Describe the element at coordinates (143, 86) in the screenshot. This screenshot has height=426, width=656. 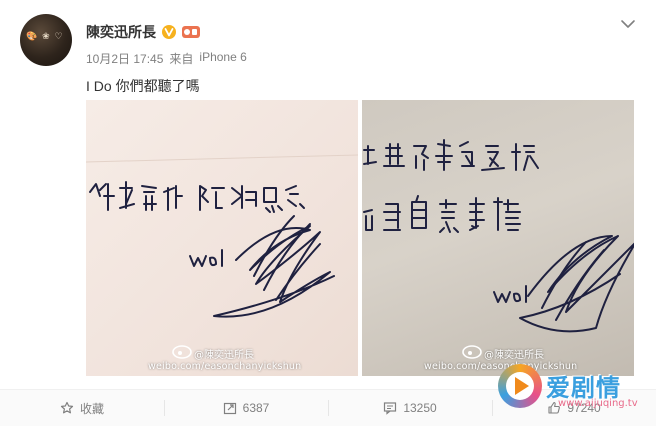
I see `post-text: I Do 你們都聽了嗎` at that location.